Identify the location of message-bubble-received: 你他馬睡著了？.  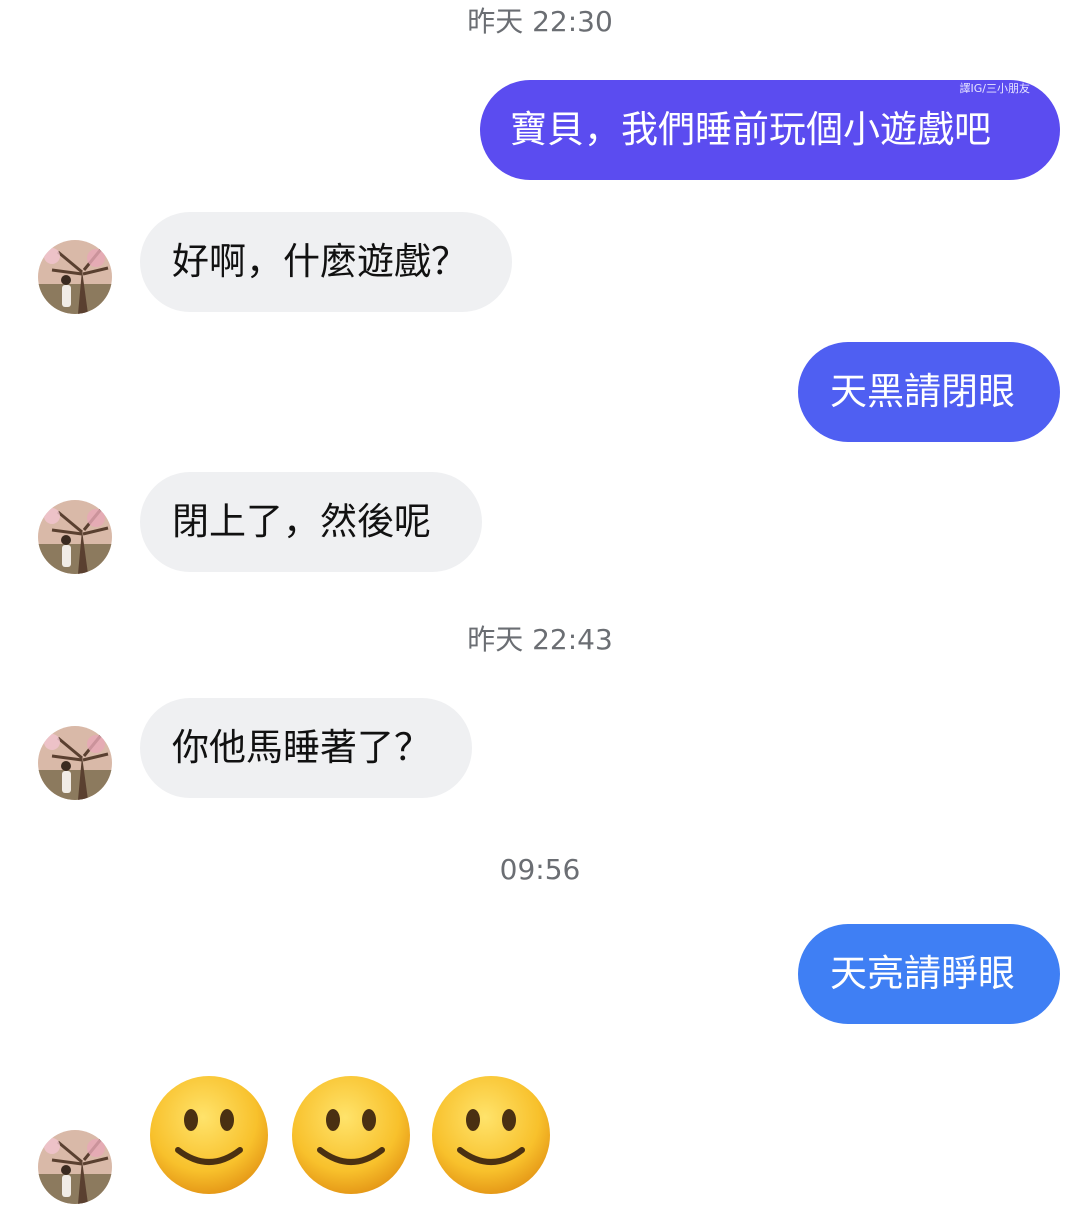
(306, 748).